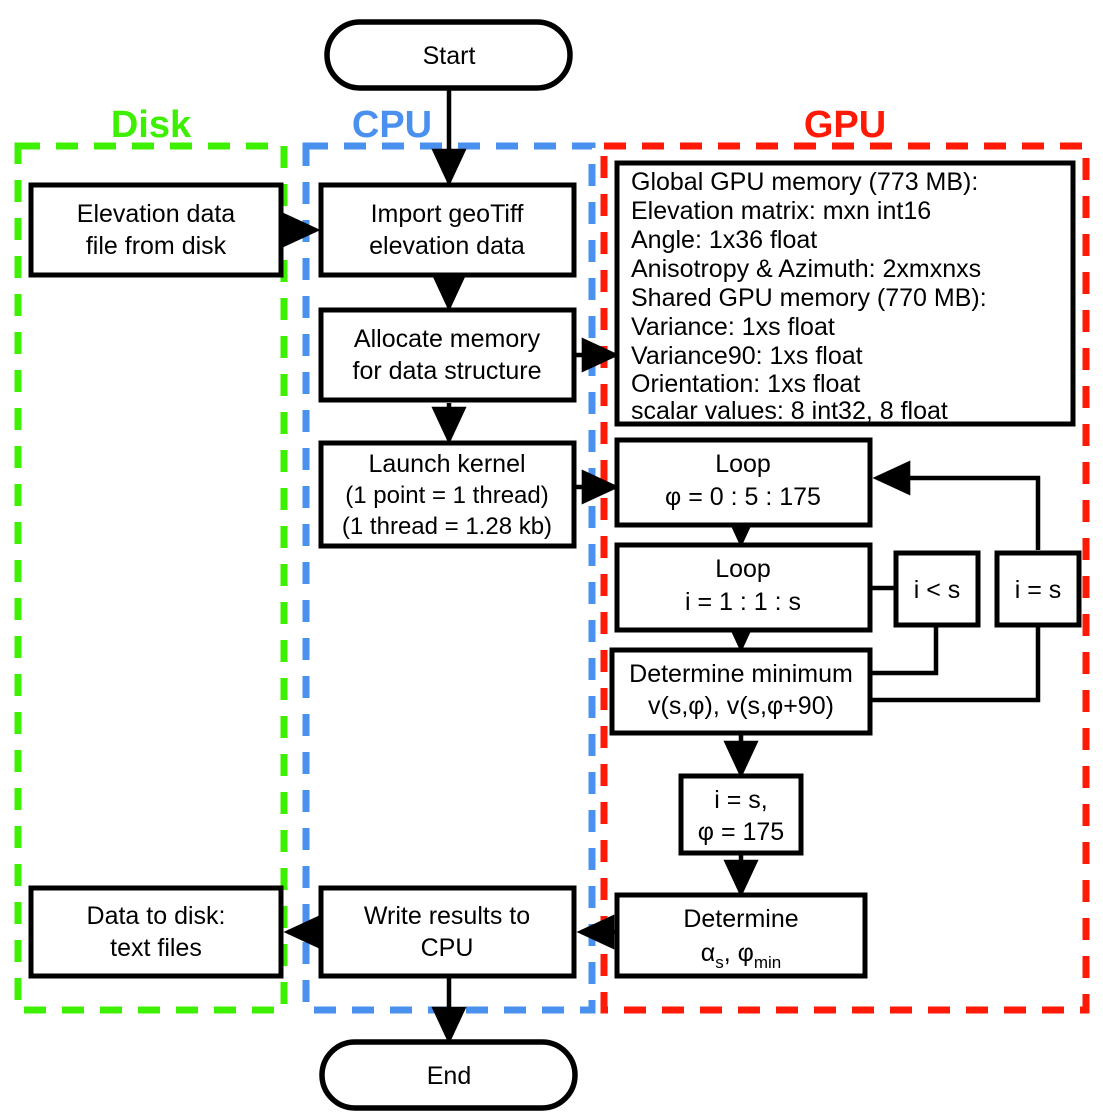 The image size is (1103, 1117). What do you see at coordinates (1038, 590) in the screenshot?
I see `node-i-equals-s-label: i = s` at bounding box center [1038, 590].